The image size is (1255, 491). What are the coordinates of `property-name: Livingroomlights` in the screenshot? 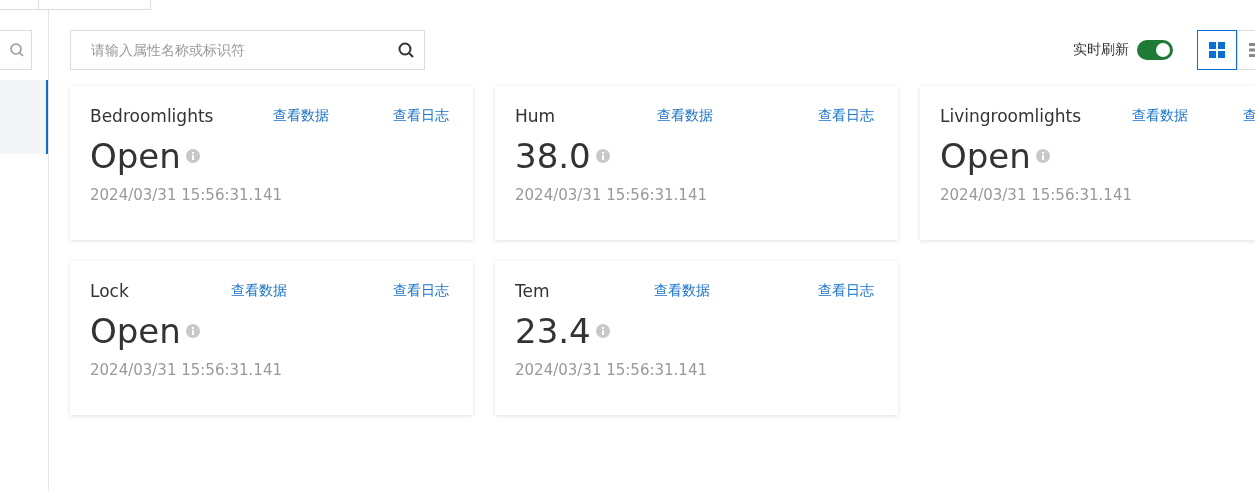 It's located at (1011, 116).